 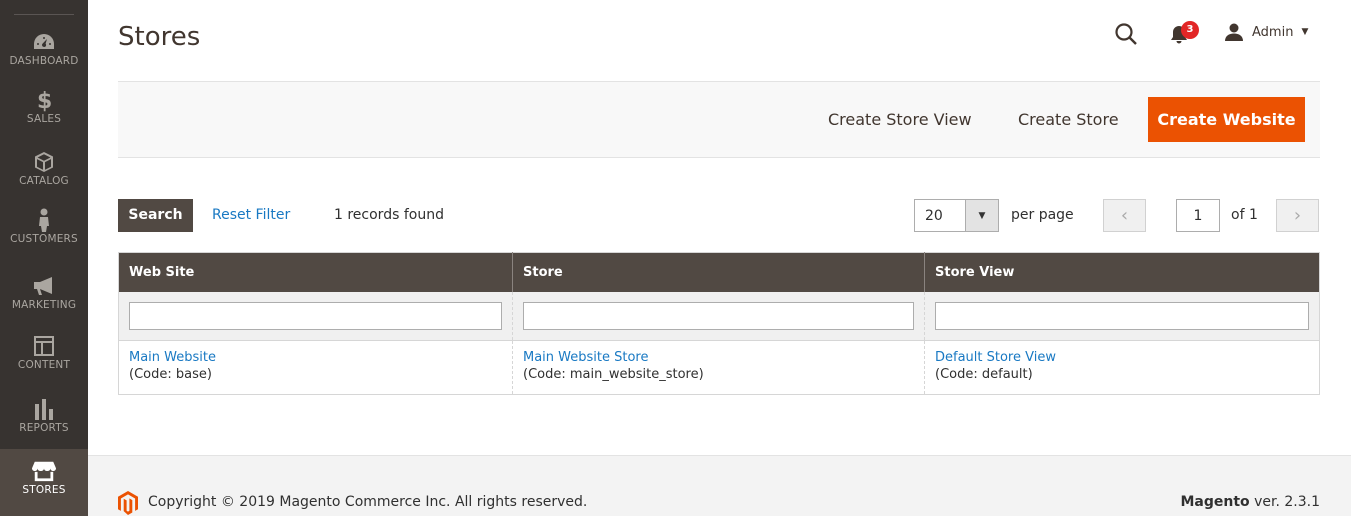 What do you see at coordinates (389, 215) in the screenshot?
I see `records-found-text: 1 records found` at bounding box center [389, 215].